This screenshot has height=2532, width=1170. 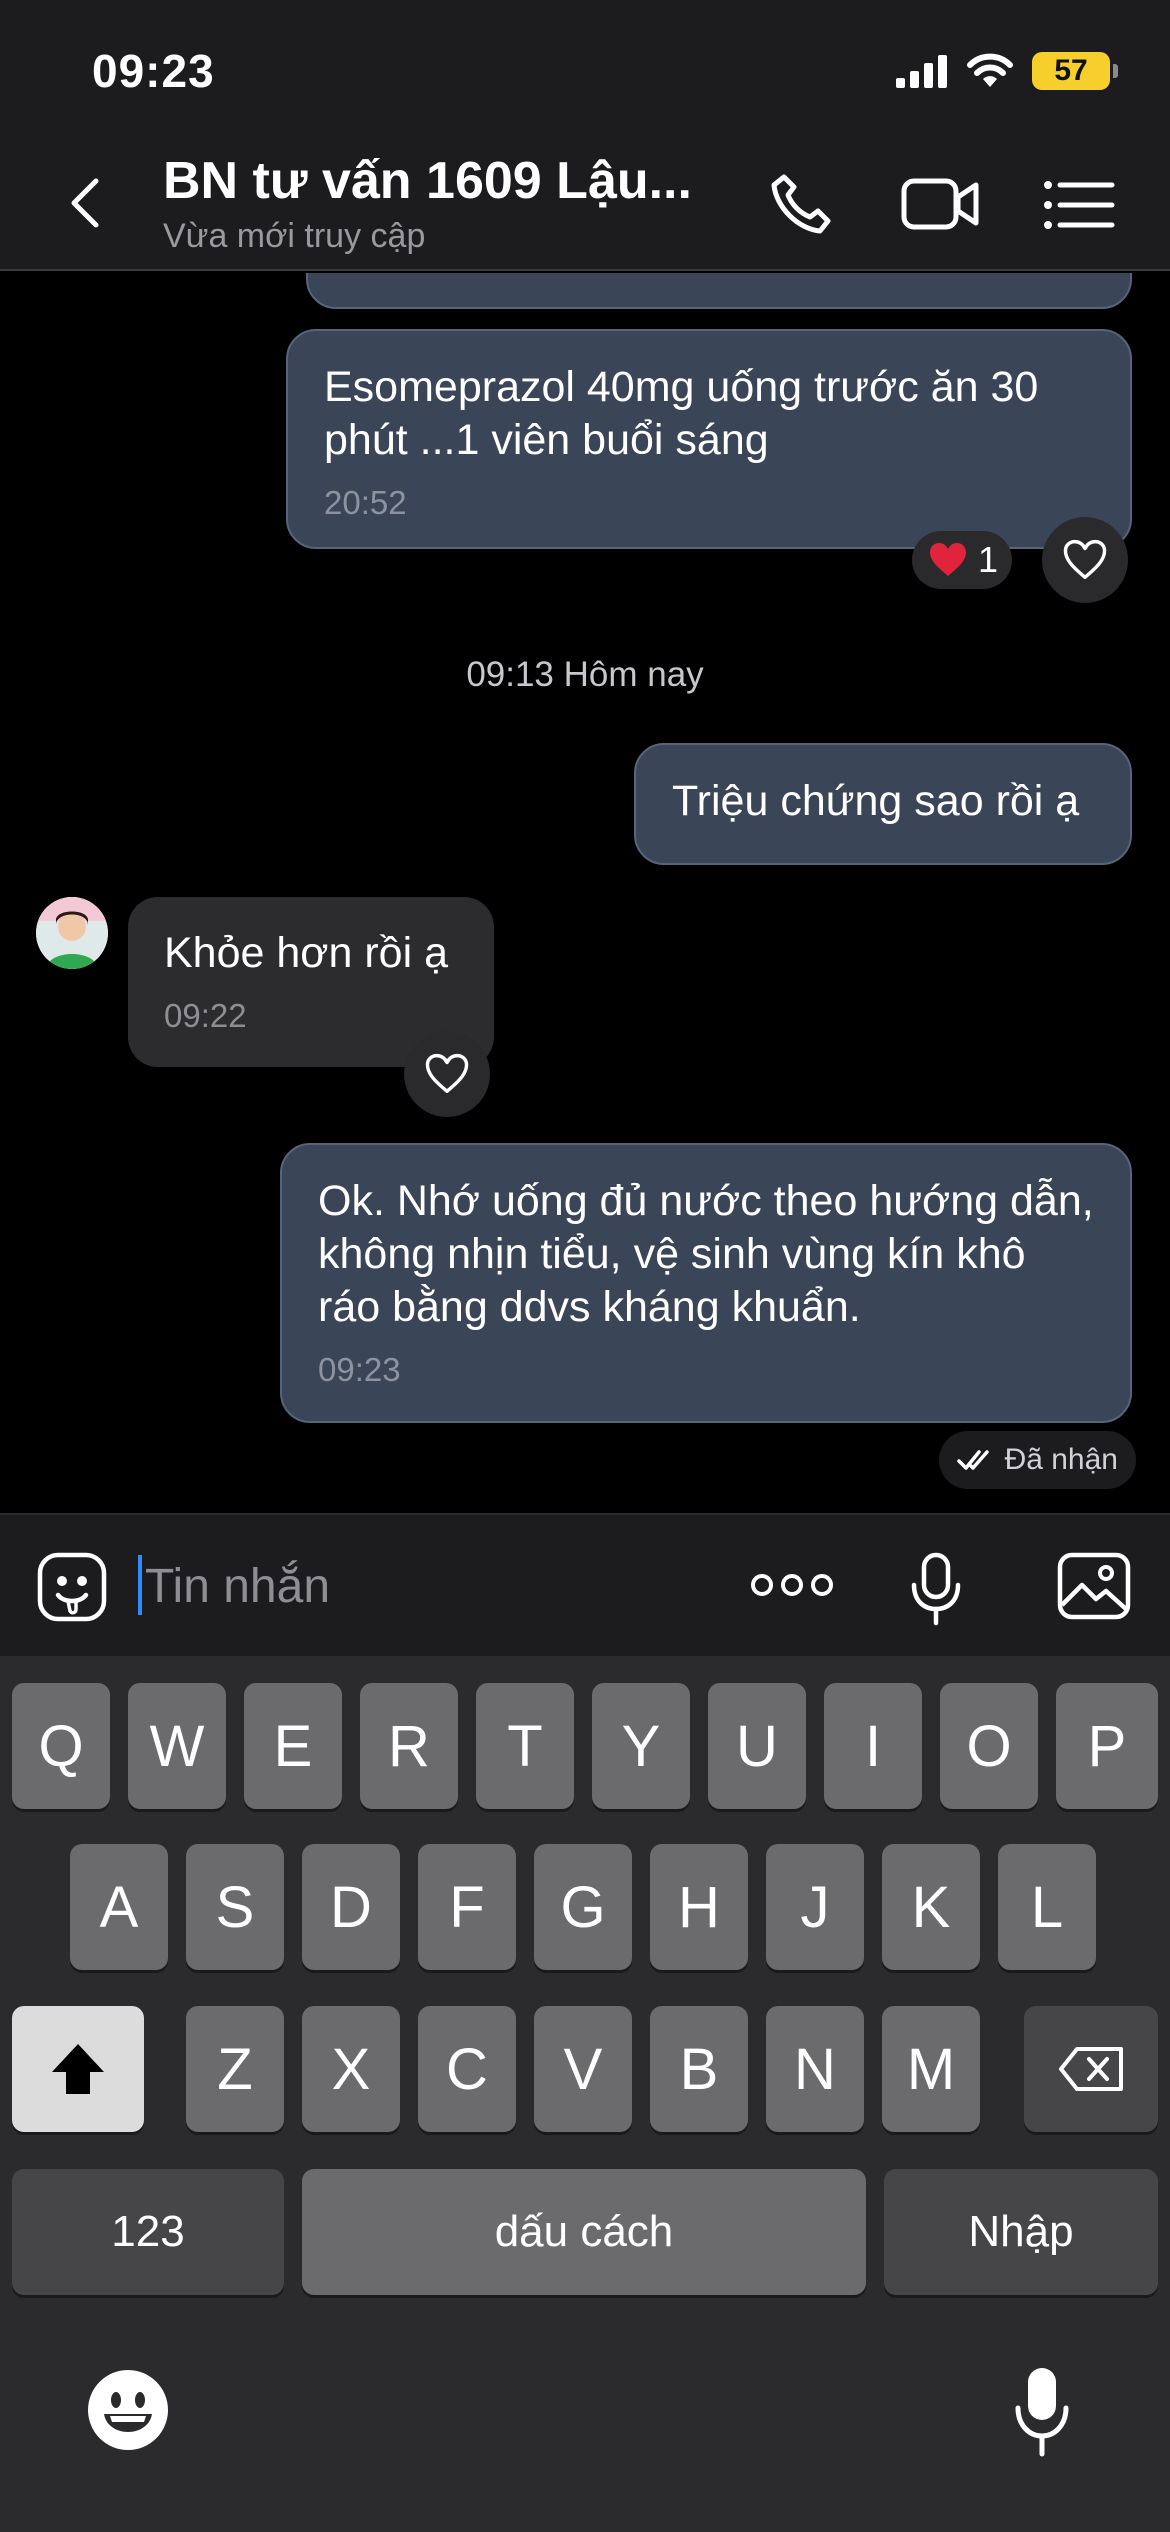 I want to click on key-t: T, so click(x=525, y=1746).